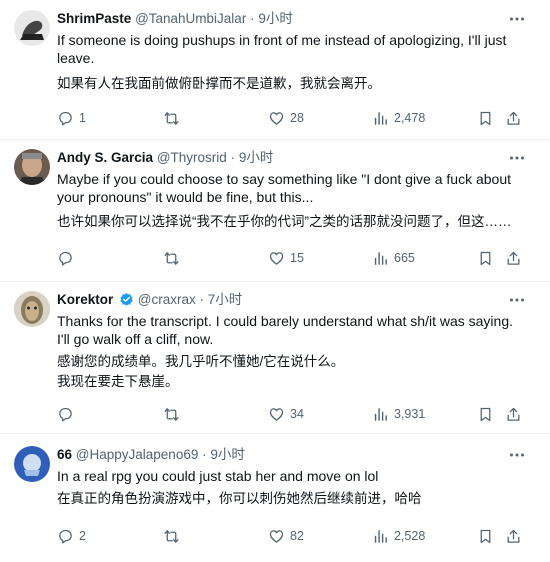 This screenshot has height=562, width=550. Describe the element at coordinates (297, 118) in the screenshot. I see `like-count: 28` at that location.